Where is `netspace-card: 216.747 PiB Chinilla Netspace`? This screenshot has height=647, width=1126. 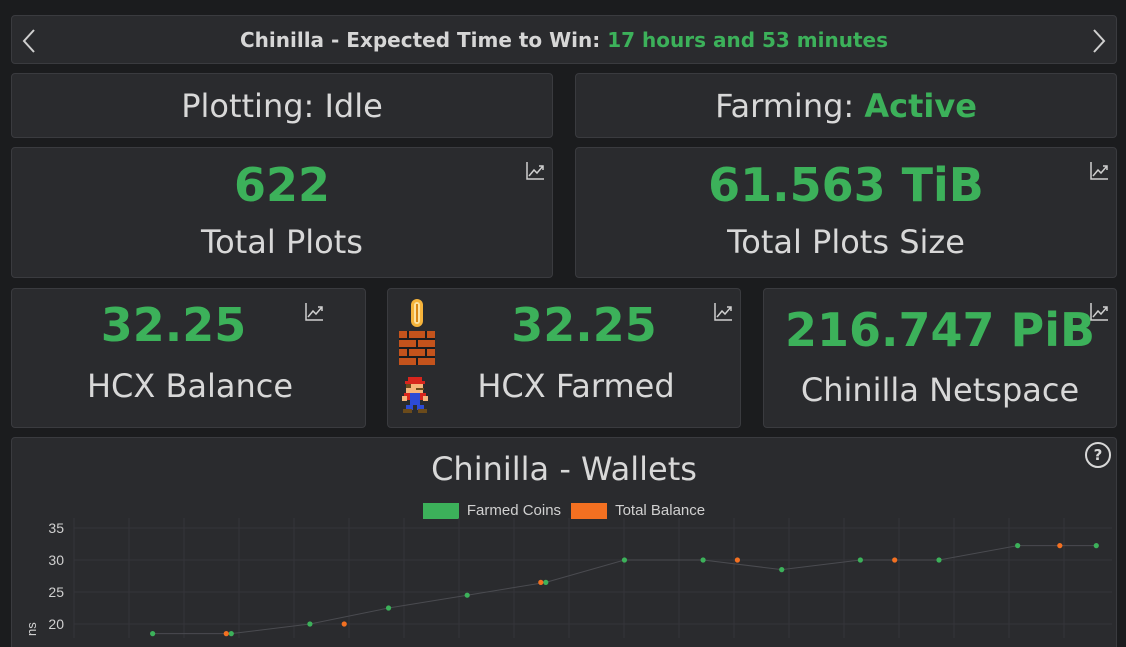
netspace-card: 216.747 PiB Chinilla Netspace is located at coordinates (940, 358).